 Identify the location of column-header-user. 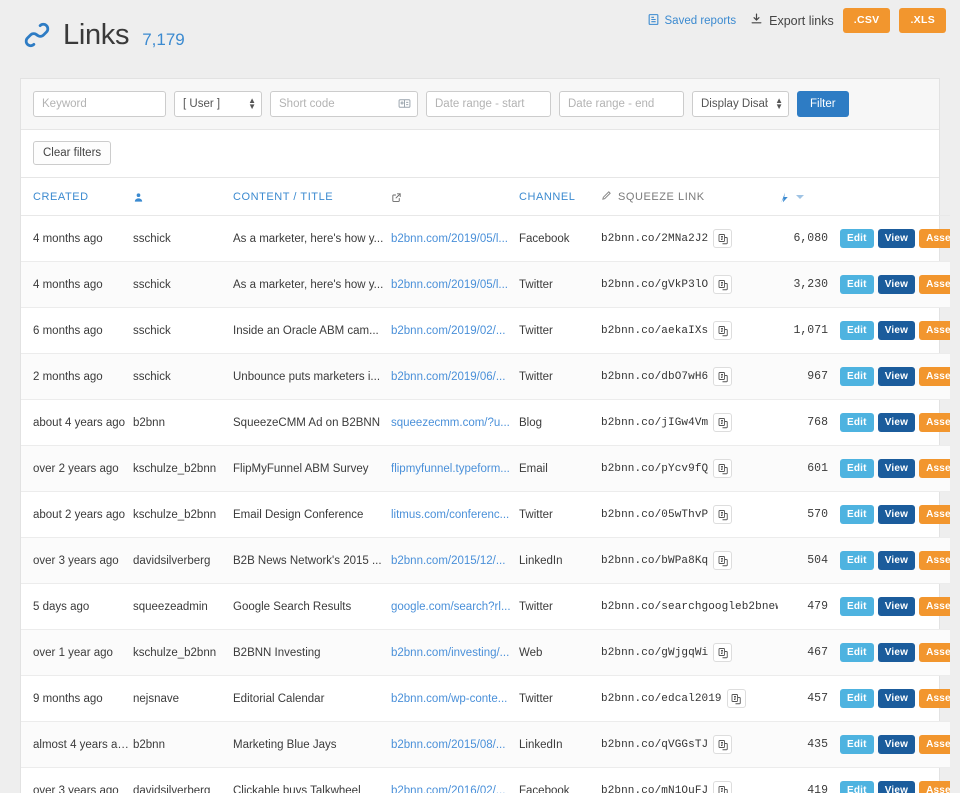
(183, 197).